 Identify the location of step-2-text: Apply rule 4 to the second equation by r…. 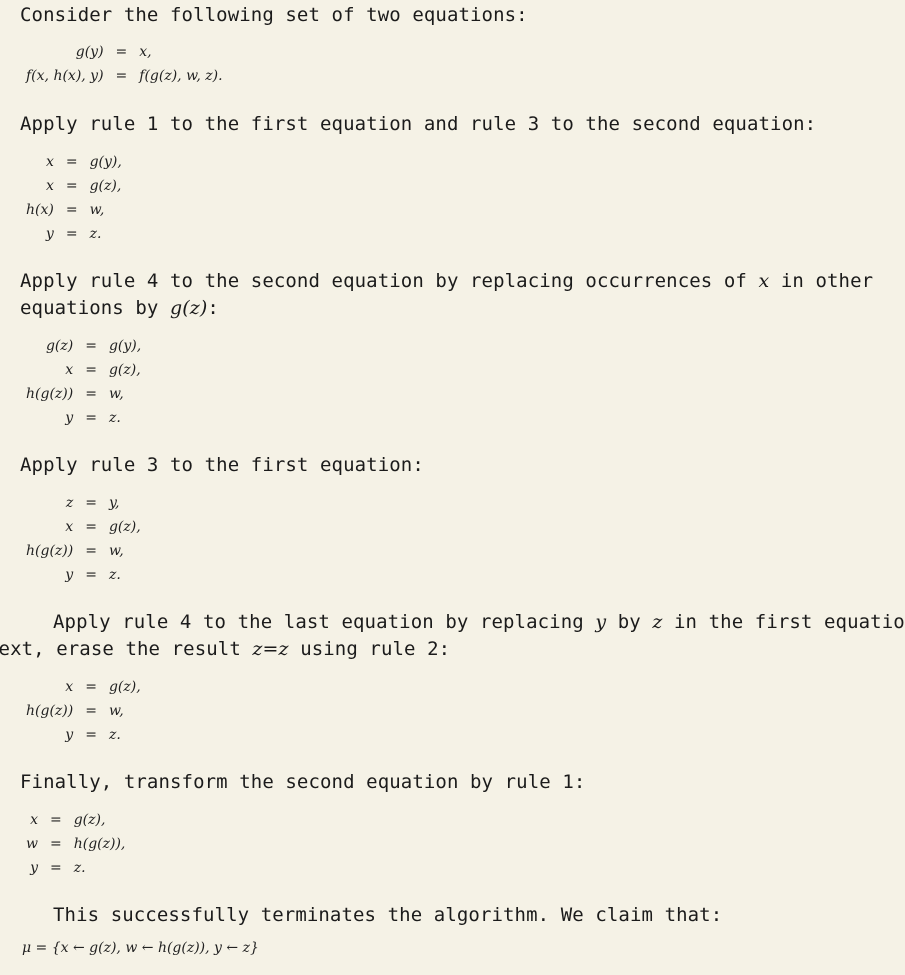
(446, 295).